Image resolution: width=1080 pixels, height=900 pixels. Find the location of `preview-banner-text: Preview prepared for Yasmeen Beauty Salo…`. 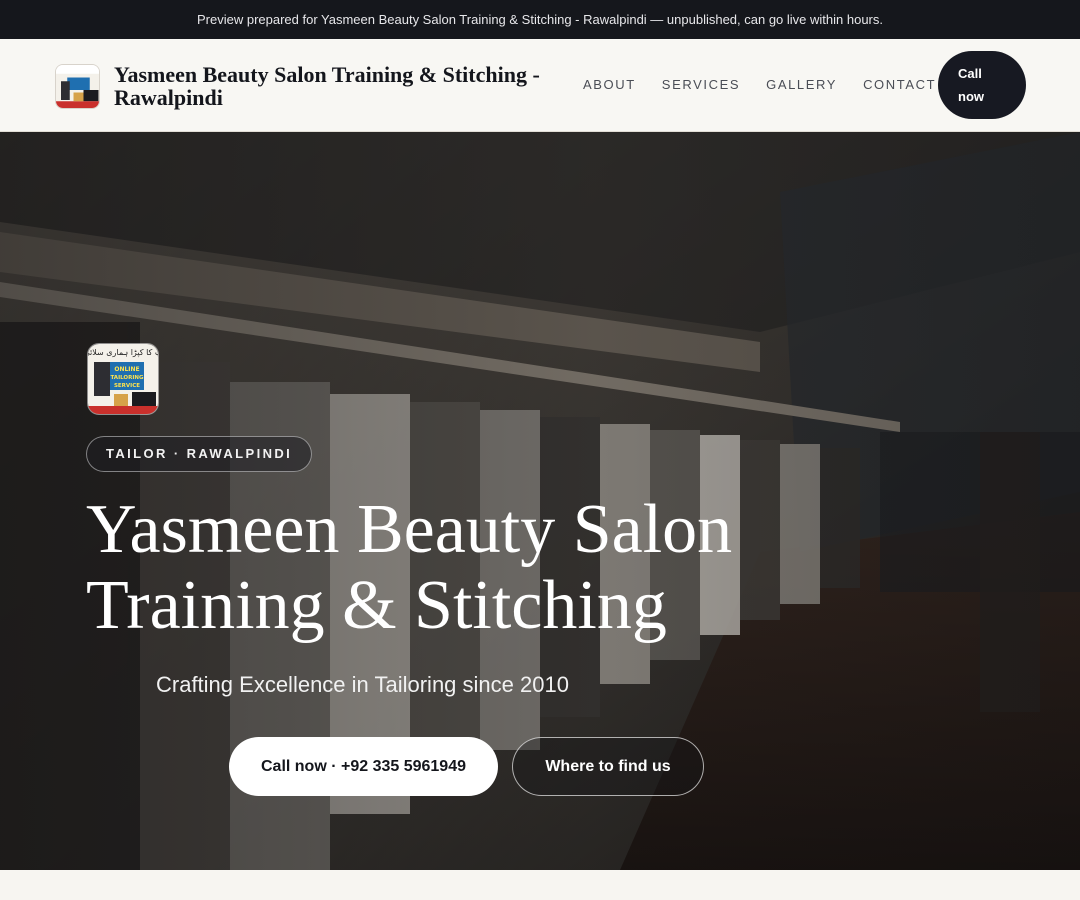

preview-banner-text: Preview prepared for Yasmeen Beauty Salo… is located at coordinates (539, 19).